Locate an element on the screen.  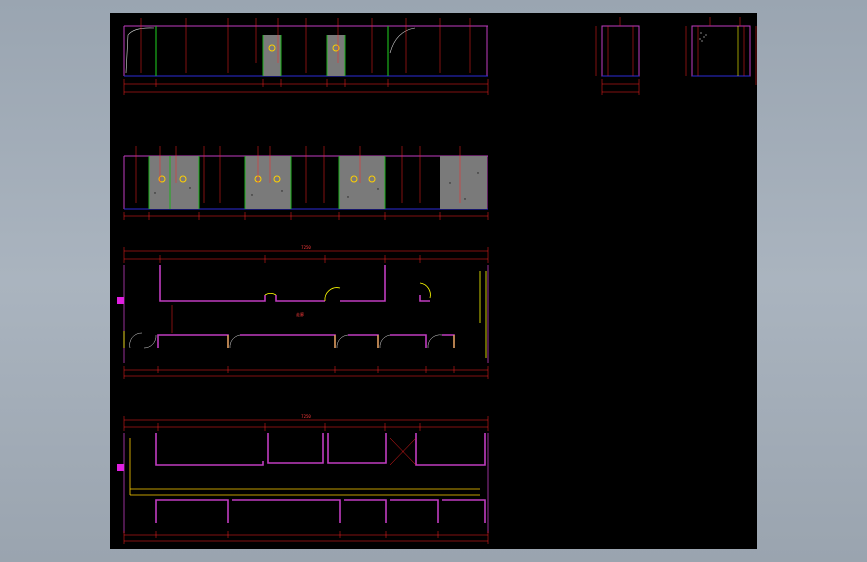
floor-plan-2: 7250 is located at coordinates (303, 479).